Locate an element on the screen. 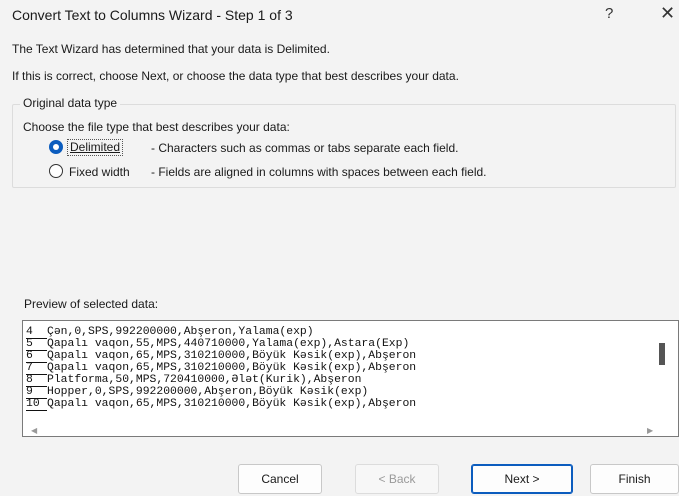 The width and height of the screenshot is (679, 496). preview-label: Preview of selected data: is located at coordinates (91, 304).